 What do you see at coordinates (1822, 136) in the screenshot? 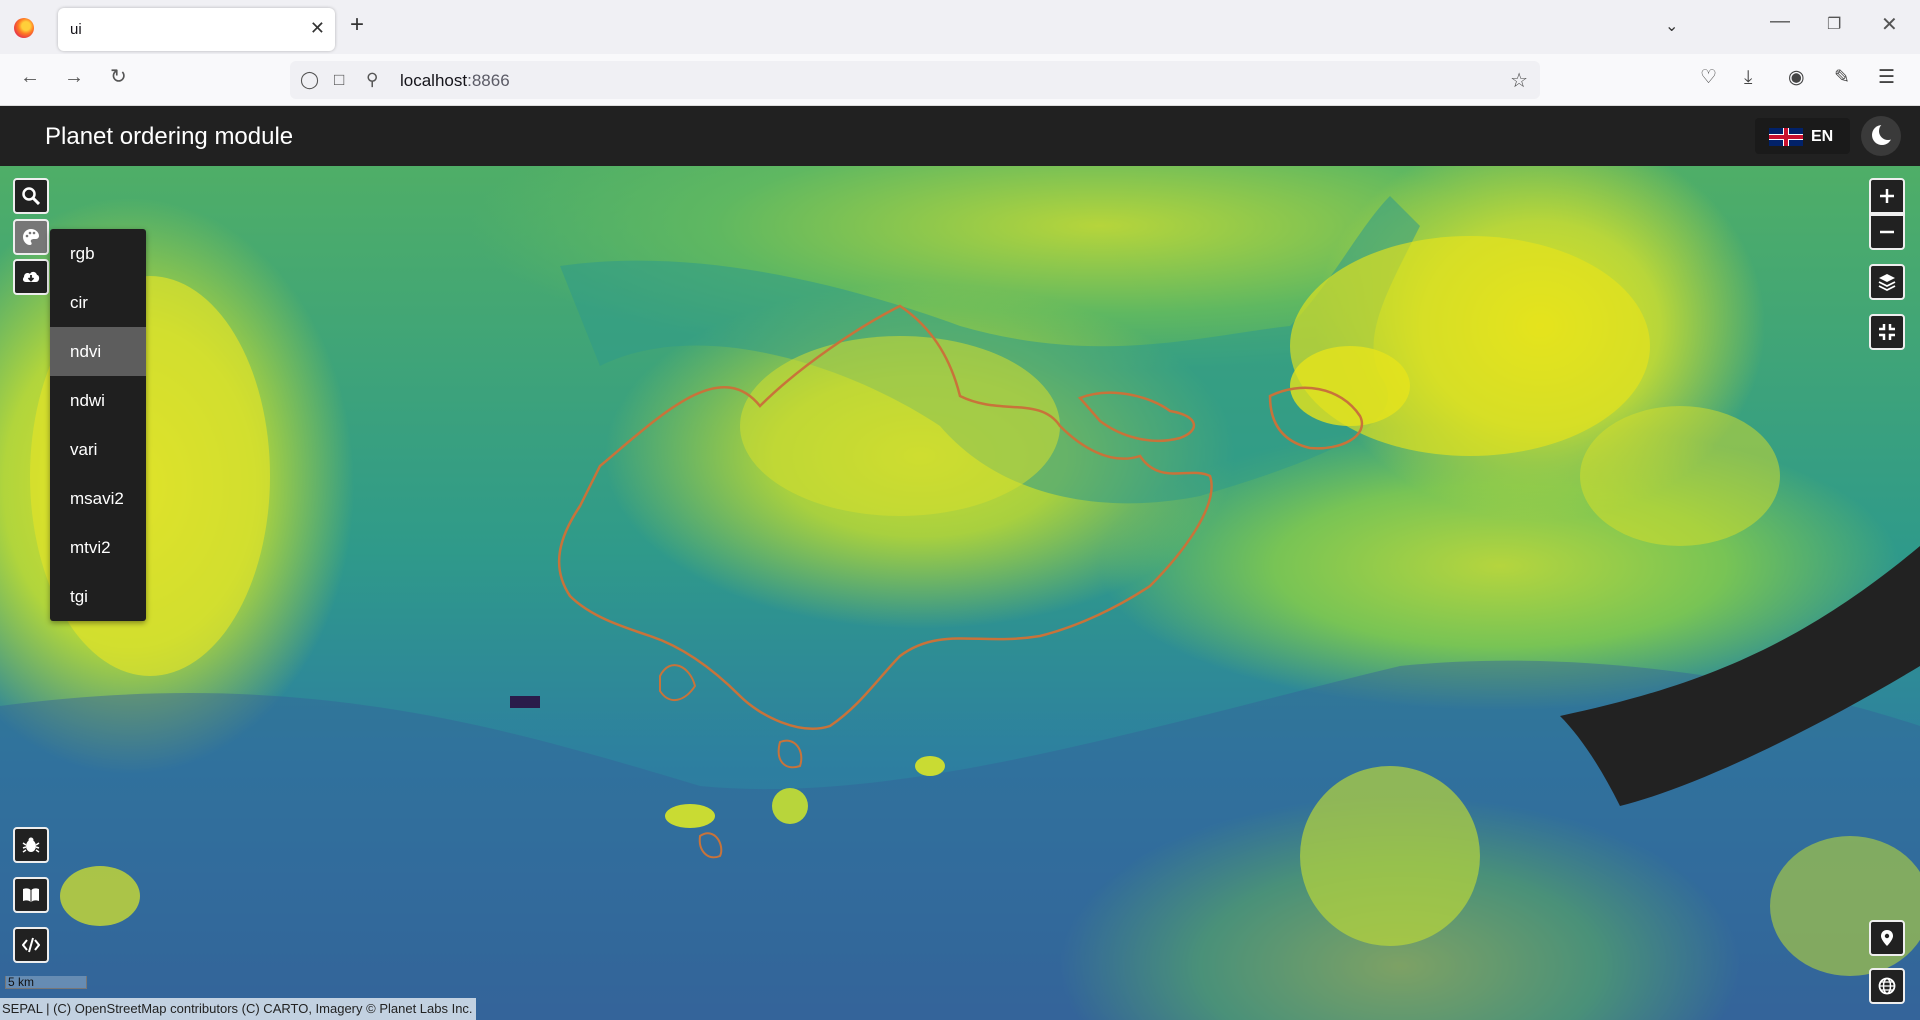
I see `language-label: EN` at bounding box center [1822, 136].